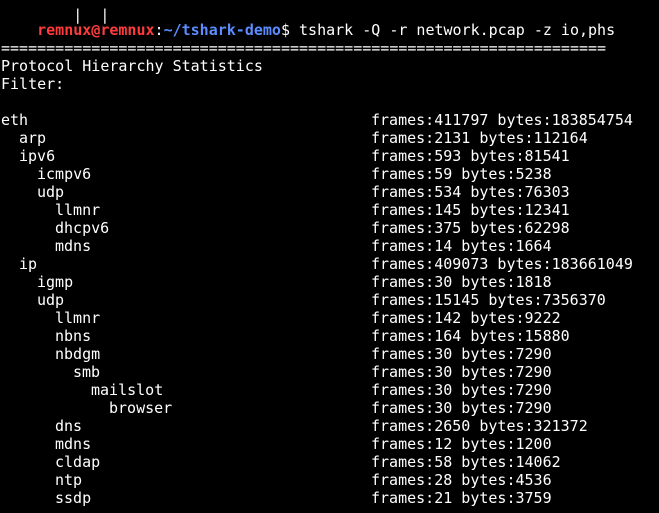  What do you see at coordinates (33, 84) in the screenshot?
I see `filter-label: Filter:` at bounding box center [33, 84].